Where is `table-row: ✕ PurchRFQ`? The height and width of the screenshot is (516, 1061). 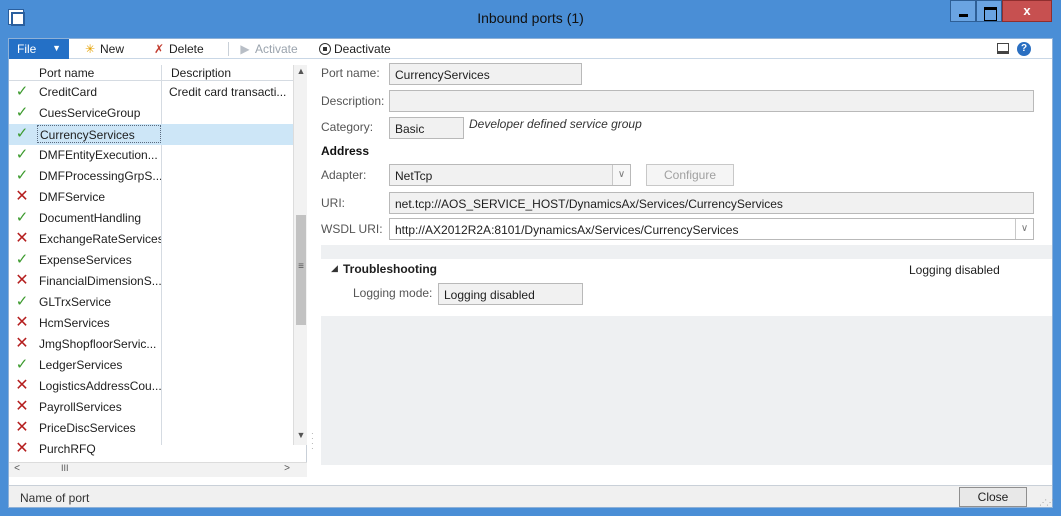 table-row: ✕ PurchRFQ is located at coordinates (151, 449).